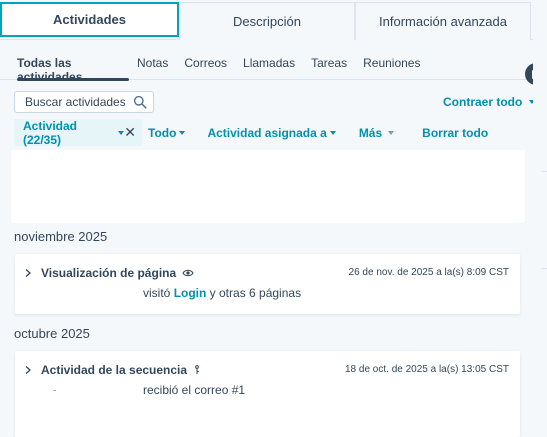 Image resolution: width=547 pixels, height=437 pixels. I want to click on activity-body: visitó Login y otras 6 páginas, so click(222, 293).